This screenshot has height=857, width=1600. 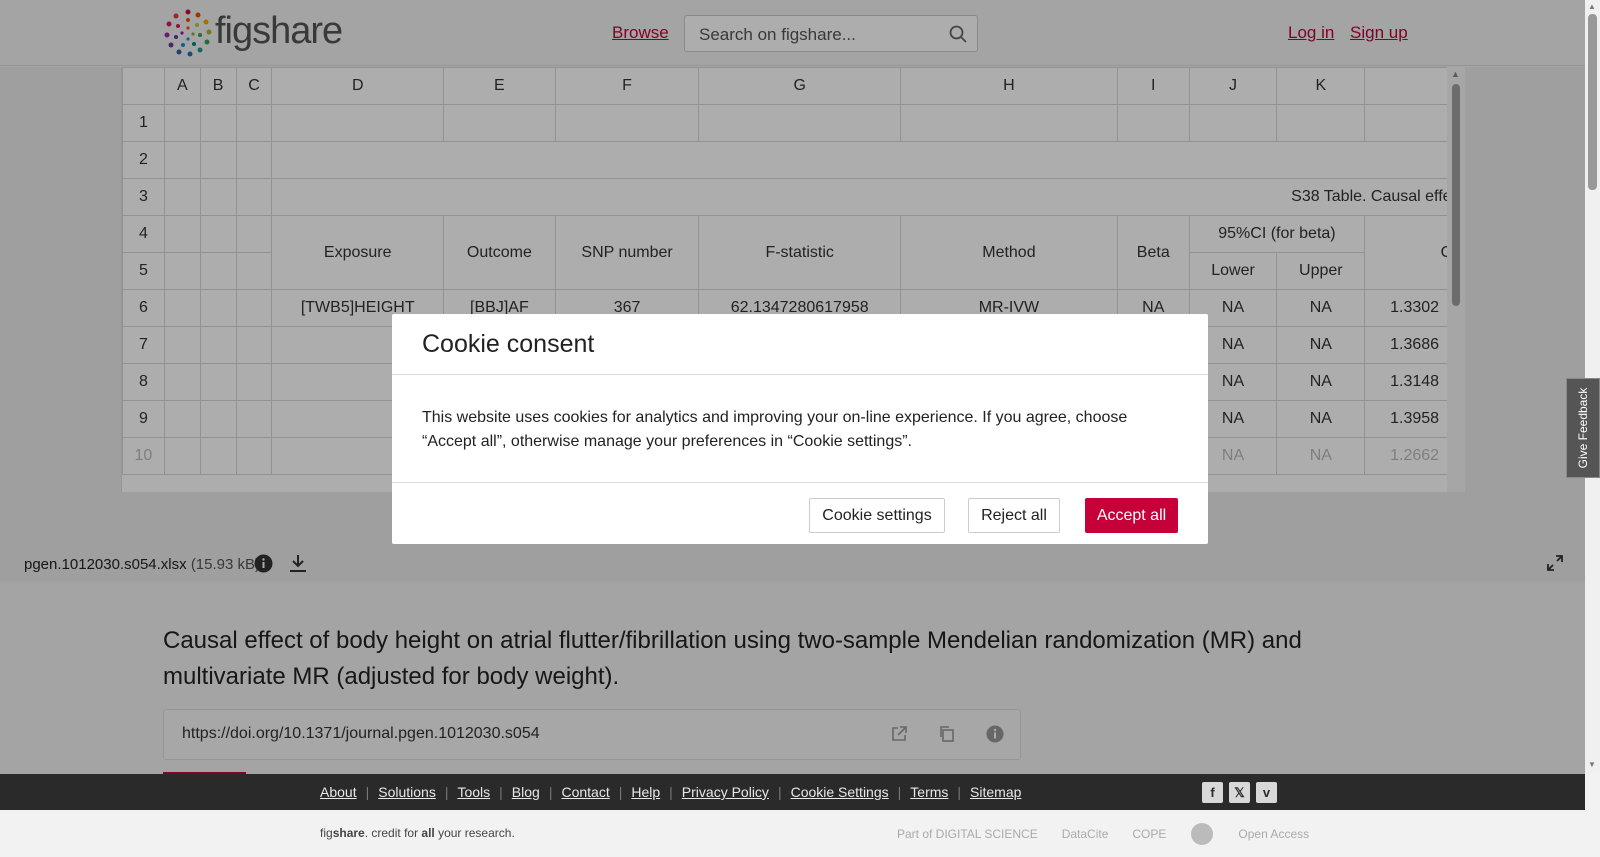 I want to click on footer-link-privacy: Privacy Policy, so click(x=725, y=792).